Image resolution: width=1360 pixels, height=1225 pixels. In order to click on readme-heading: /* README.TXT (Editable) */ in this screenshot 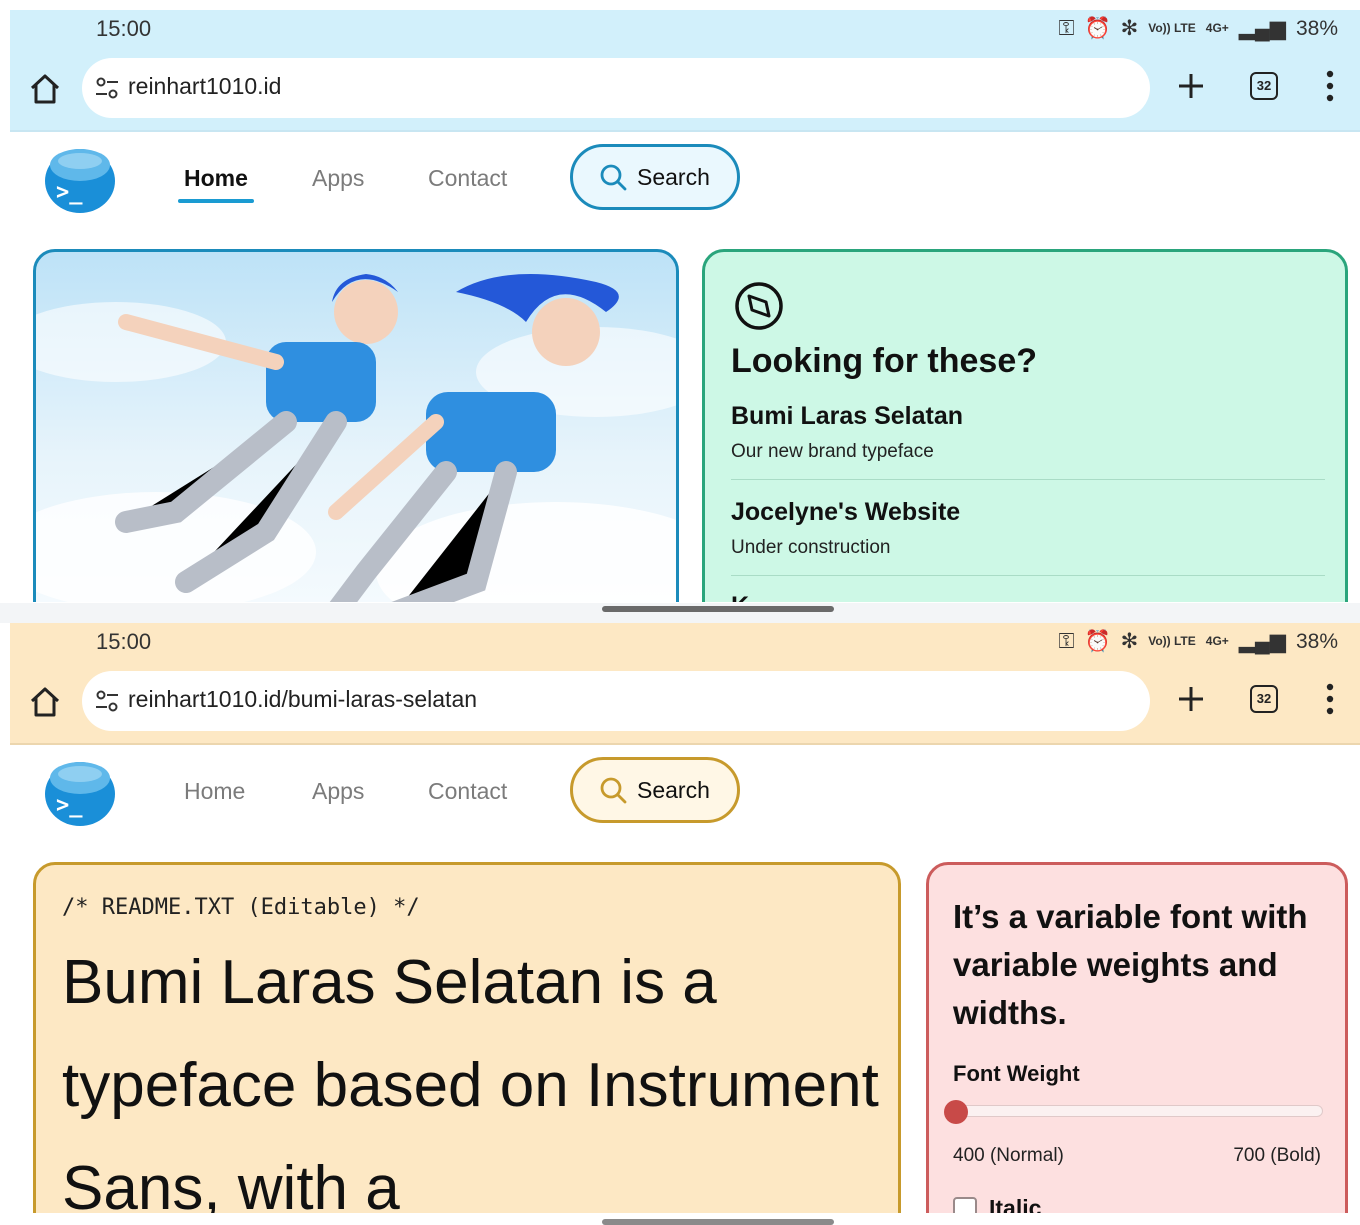, I will do `click(241, 907)`.